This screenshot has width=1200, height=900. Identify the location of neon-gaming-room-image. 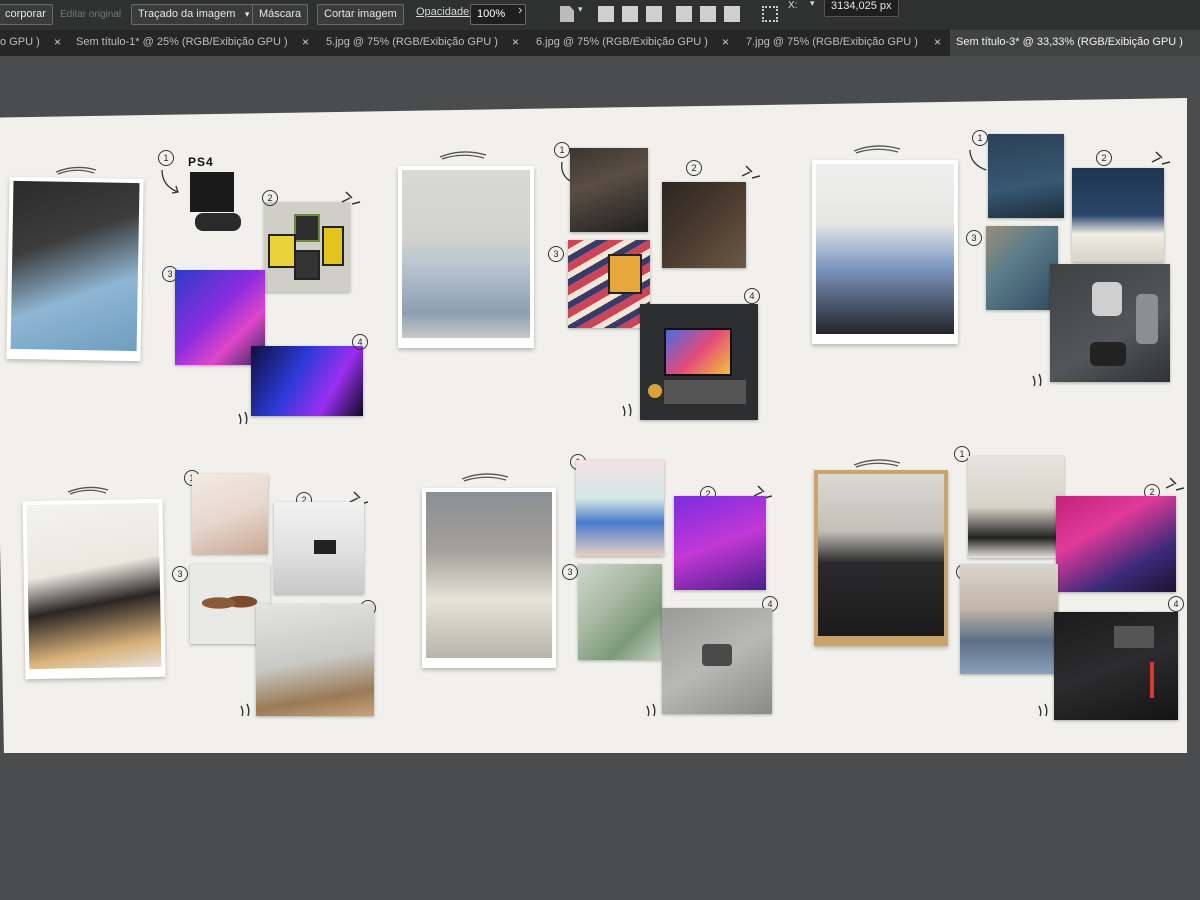
(1116, 544).